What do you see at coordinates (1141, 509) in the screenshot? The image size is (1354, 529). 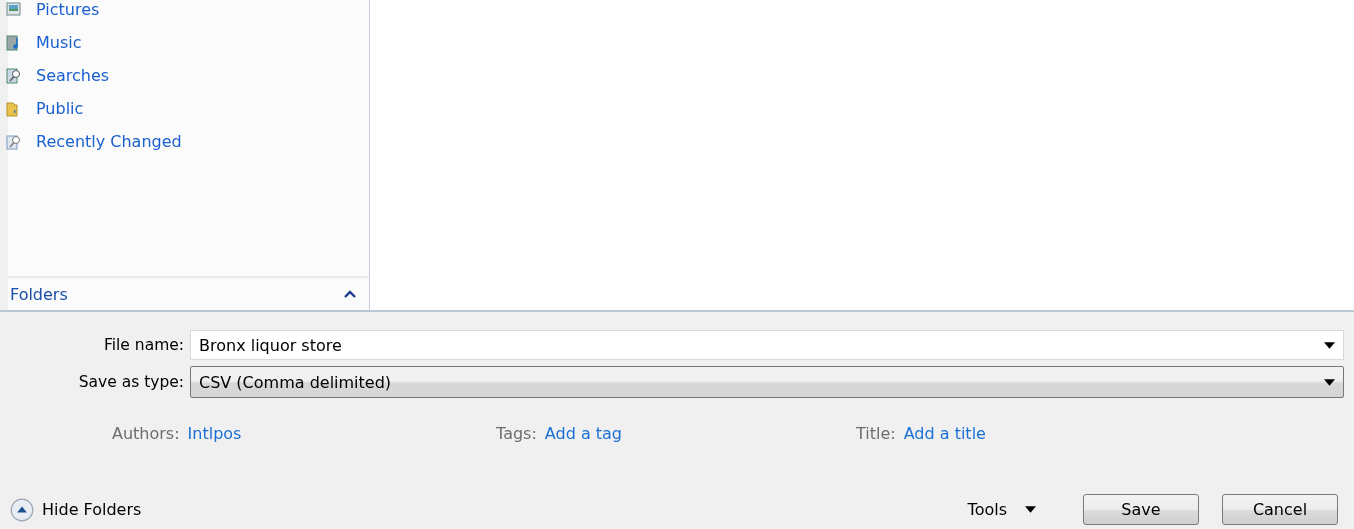 I see `save-button: Save` at bounding box center [1141, 509].